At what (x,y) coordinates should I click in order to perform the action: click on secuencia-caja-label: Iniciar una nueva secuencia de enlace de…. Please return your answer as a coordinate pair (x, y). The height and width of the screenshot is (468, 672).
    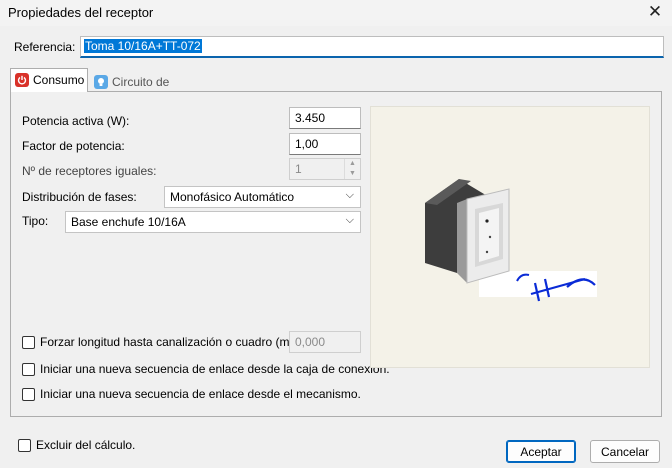
    Looking at the image, I should click on (215, 369).